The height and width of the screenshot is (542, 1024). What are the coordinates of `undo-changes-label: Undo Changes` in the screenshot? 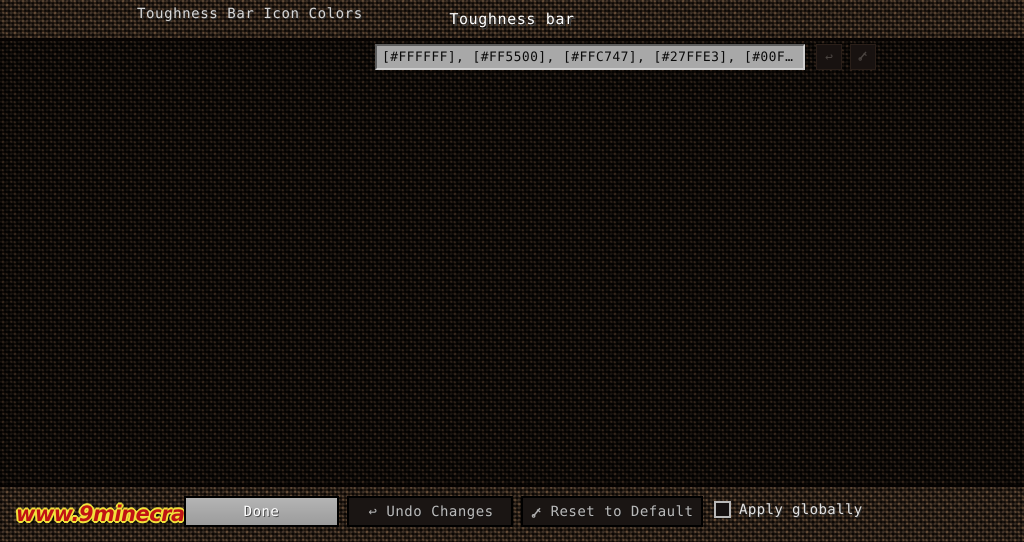 It's located at (440, 511).